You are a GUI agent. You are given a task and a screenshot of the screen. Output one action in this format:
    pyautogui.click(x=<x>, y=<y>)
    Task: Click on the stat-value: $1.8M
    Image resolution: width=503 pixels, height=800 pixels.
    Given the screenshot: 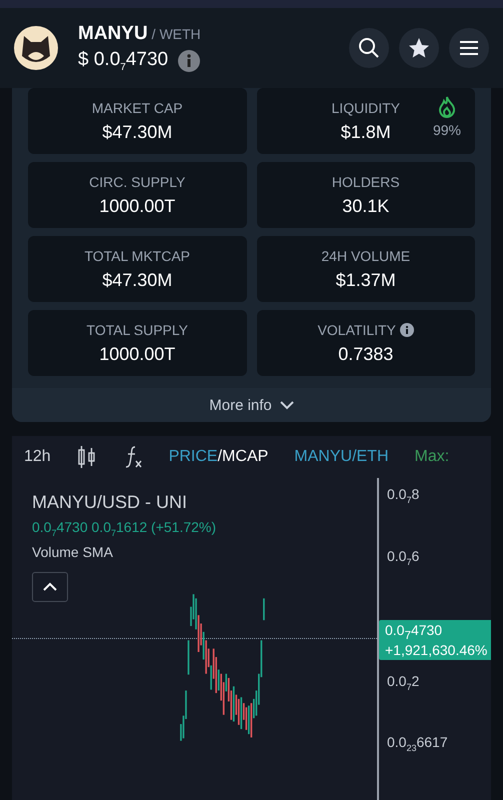 What is the action you would take?
    pyautogui.click(x=365, y=132)
    